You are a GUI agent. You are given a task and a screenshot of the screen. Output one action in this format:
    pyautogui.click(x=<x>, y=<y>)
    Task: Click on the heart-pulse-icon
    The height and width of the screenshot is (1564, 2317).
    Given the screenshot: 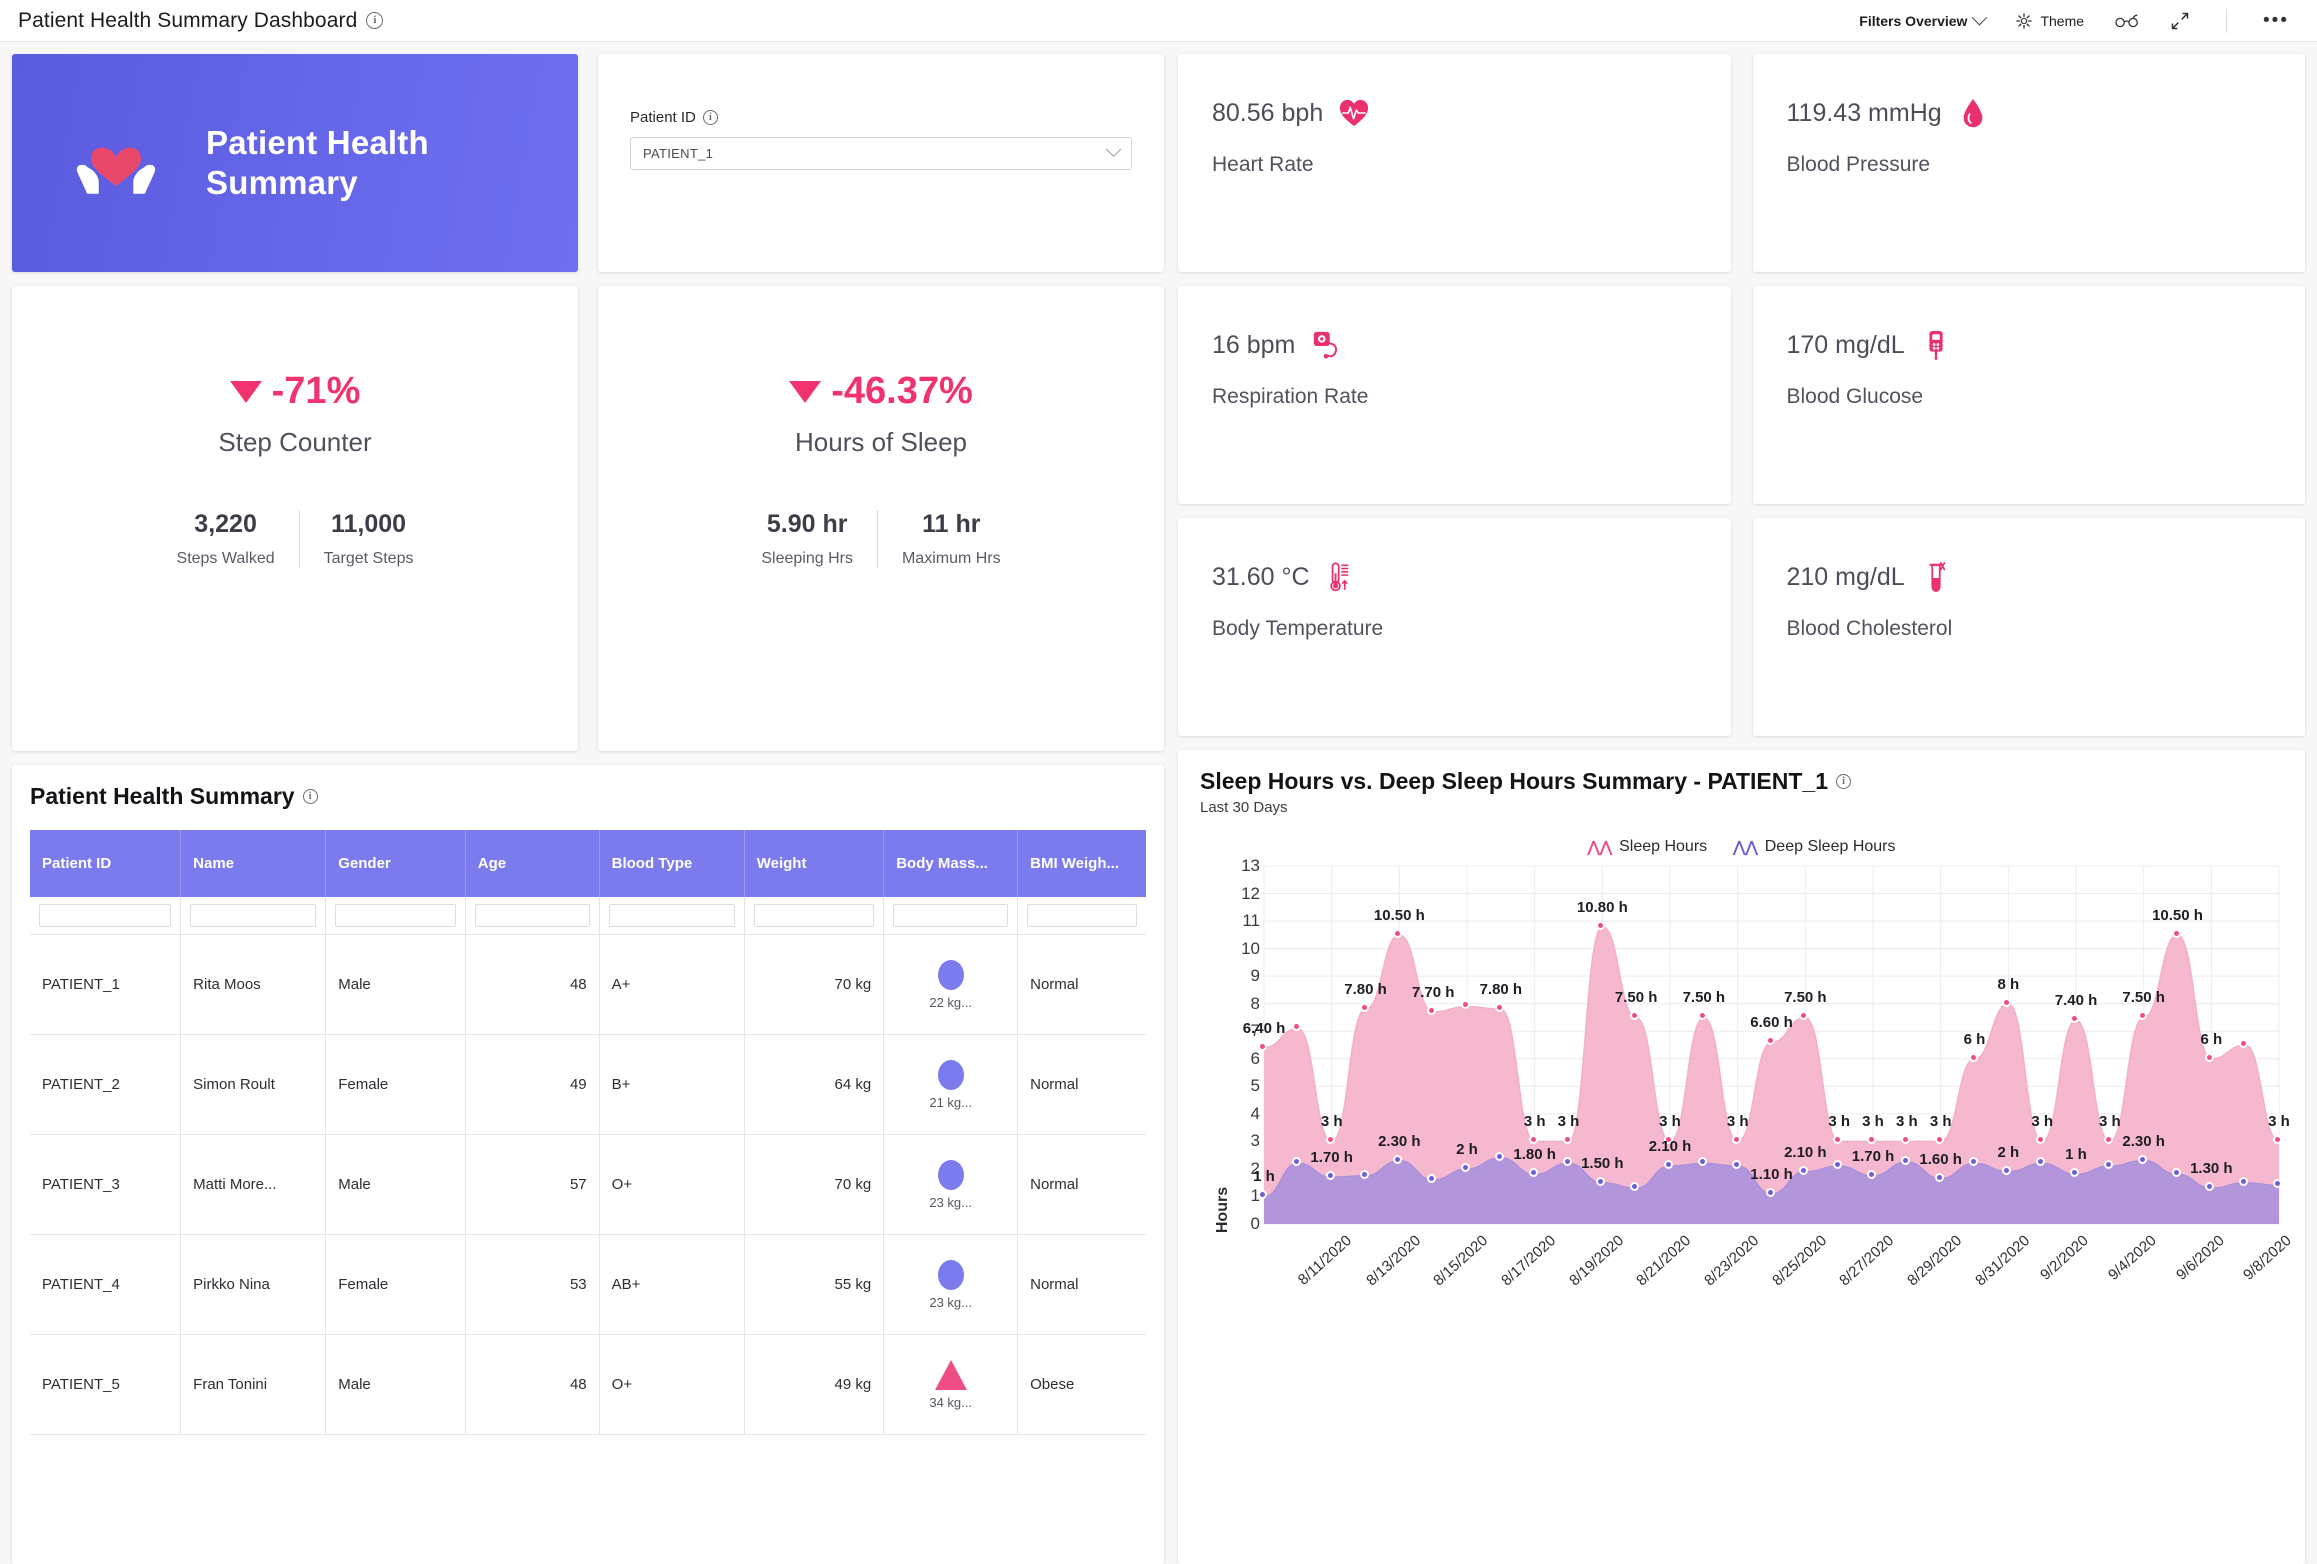 What is the action you would take?
    pyautogui.click(x=1354, y=113)
    